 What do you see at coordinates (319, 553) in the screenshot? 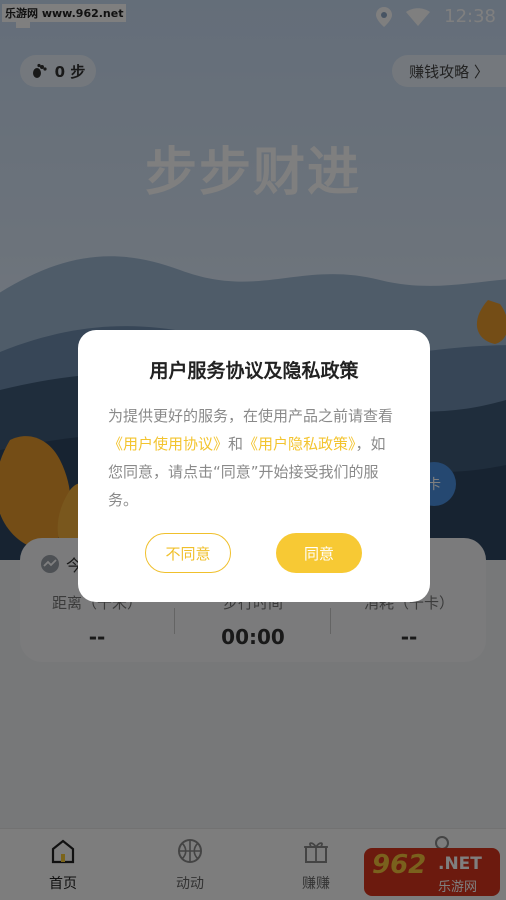
I see `agree-button: 同意` at bounding box center [319, 553].